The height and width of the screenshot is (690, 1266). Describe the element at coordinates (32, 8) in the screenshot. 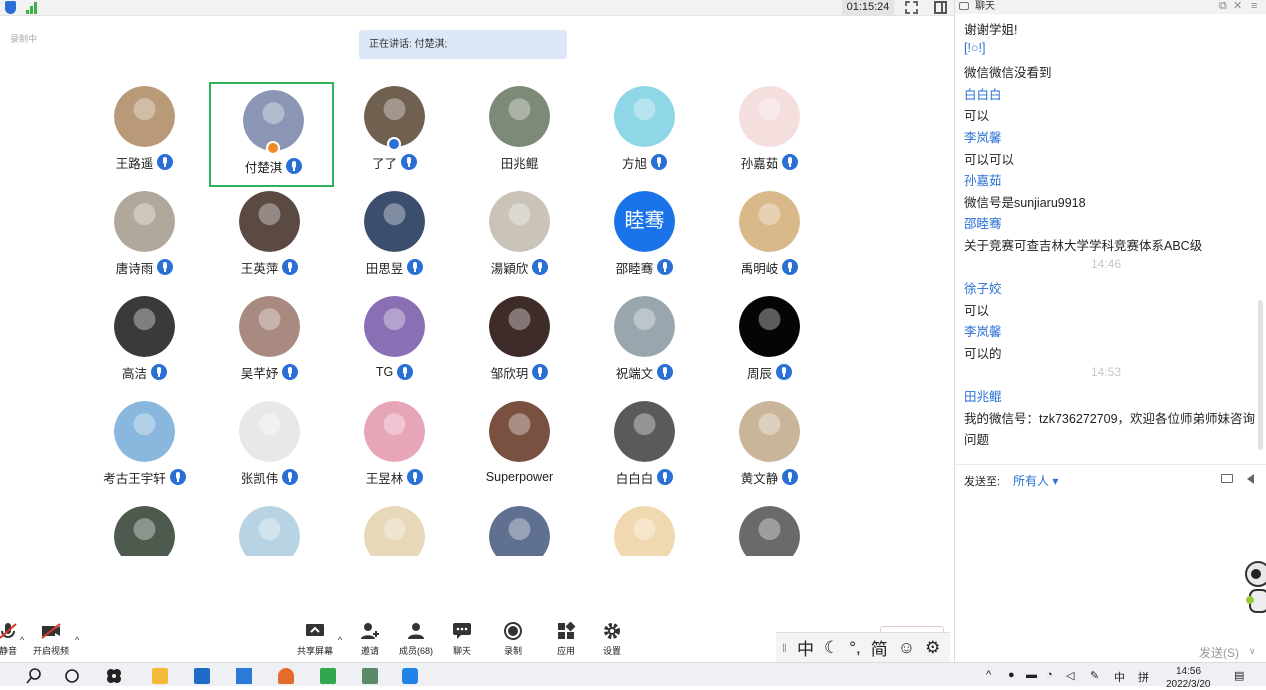

I see `network-signal-icon` at that location.